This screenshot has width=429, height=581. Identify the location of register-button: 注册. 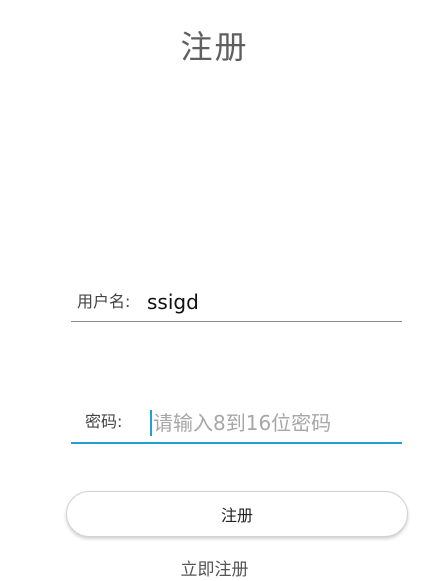
(237, 514).